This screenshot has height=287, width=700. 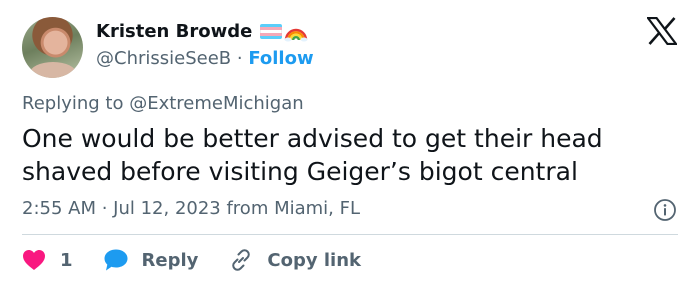 I want to click on action-bar: 1 Reply Copy link, so click(x=191, y=260).